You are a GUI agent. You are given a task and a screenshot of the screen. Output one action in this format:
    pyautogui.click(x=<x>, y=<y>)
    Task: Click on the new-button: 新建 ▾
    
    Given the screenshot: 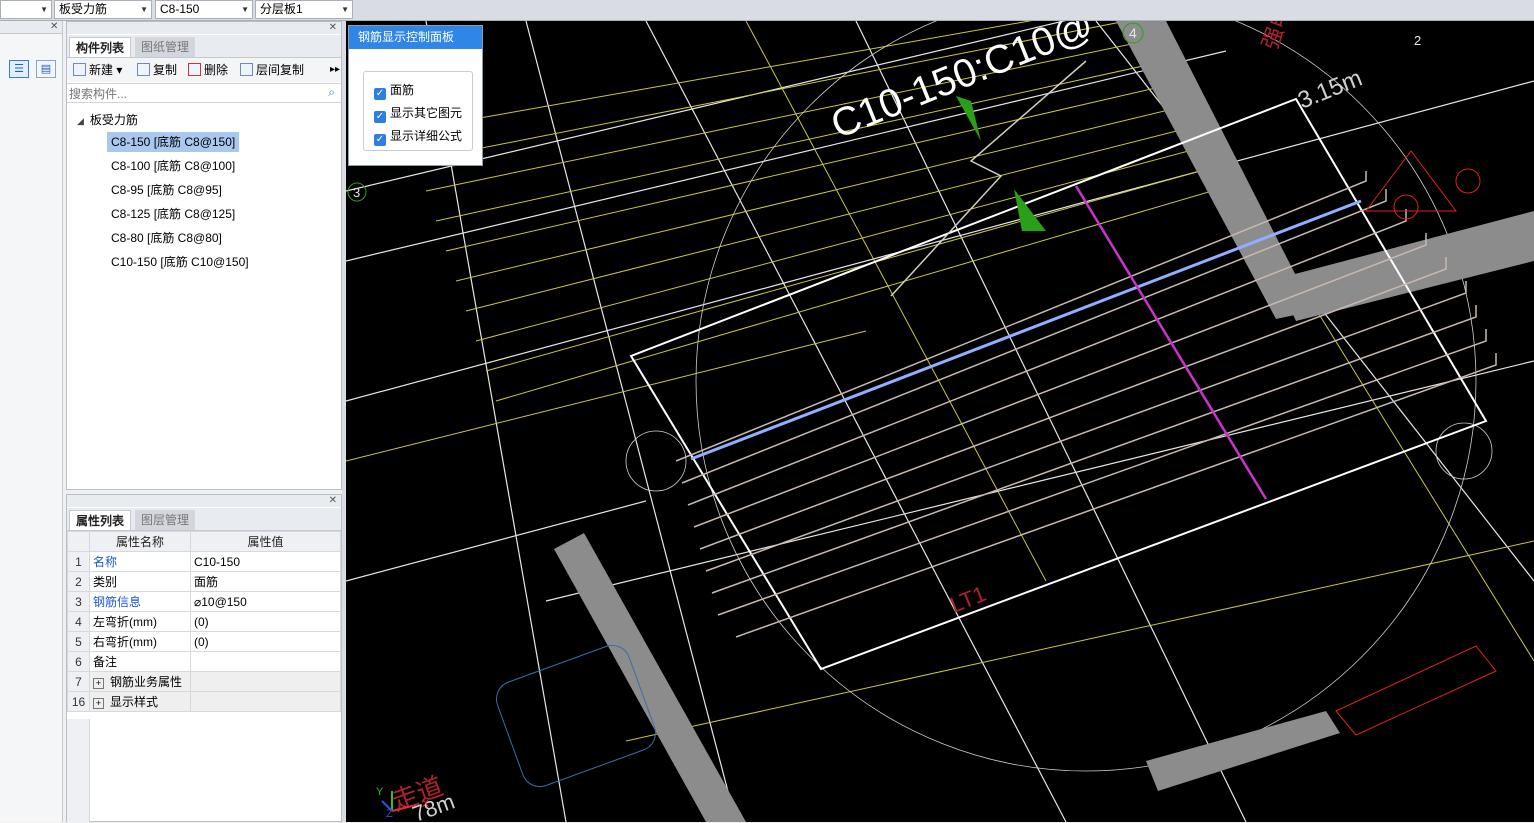 What is the action you would take?
    pyautogui.click(x=97, y=70)
    